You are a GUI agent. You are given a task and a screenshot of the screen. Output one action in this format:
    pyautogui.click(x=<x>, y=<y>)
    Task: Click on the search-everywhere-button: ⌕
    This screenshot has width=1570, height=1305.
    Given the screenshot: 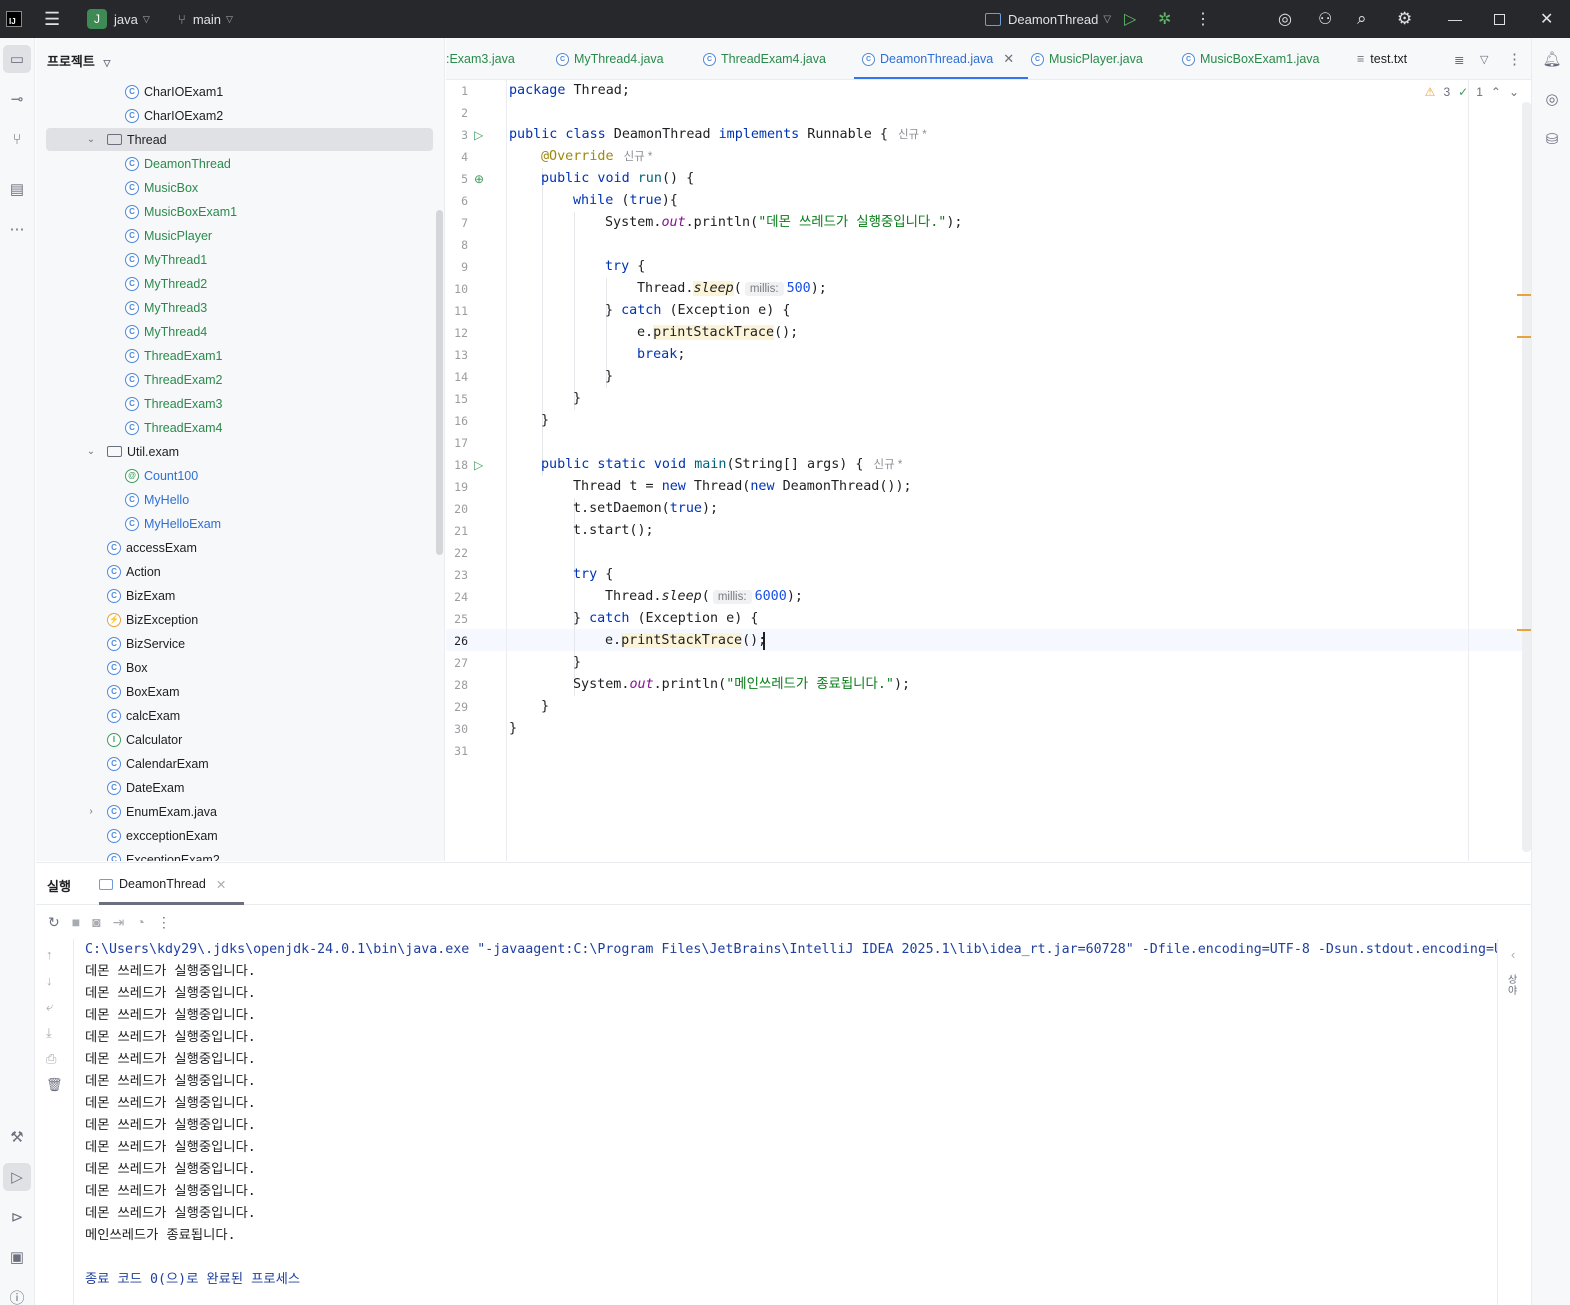 What is the action you would take?
    pyautogui.click(x=1362, y=19)
    